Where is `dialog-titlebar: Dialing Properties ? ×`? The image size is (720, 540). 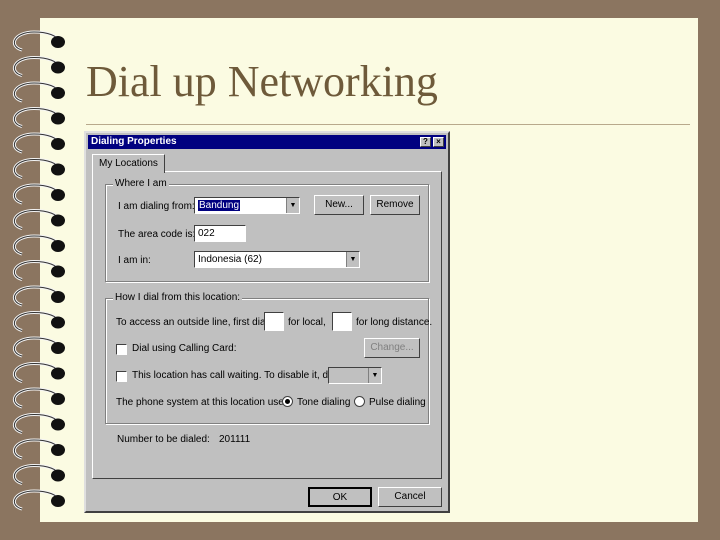
dialog-titlebar: Dialing Properties ? × is located at coordinates (267, 142).